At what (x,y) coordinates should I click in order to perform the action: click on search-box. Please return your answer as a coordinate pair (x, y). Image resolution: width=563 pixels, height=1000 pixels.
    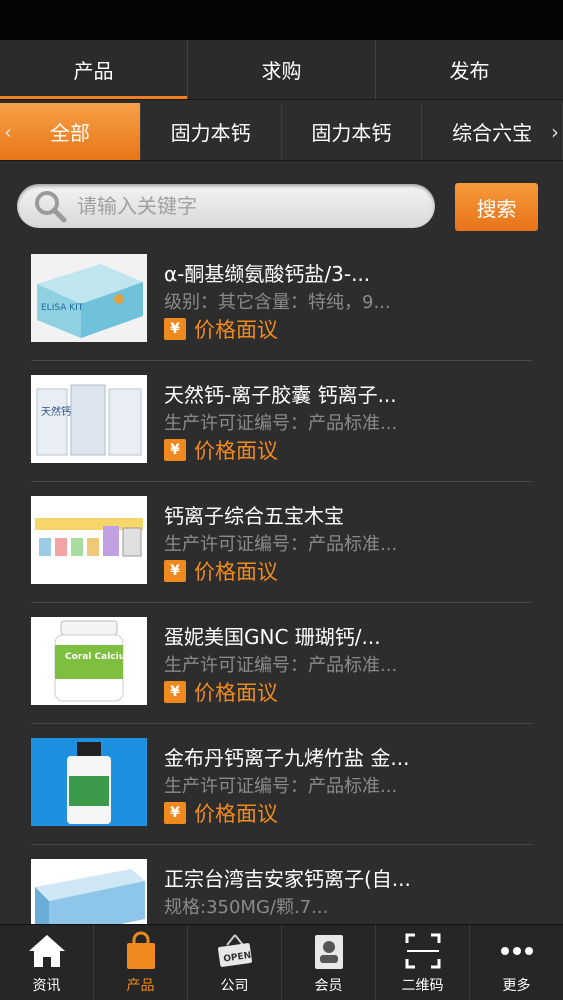
    Looking at the image, I should click on (226, 206).